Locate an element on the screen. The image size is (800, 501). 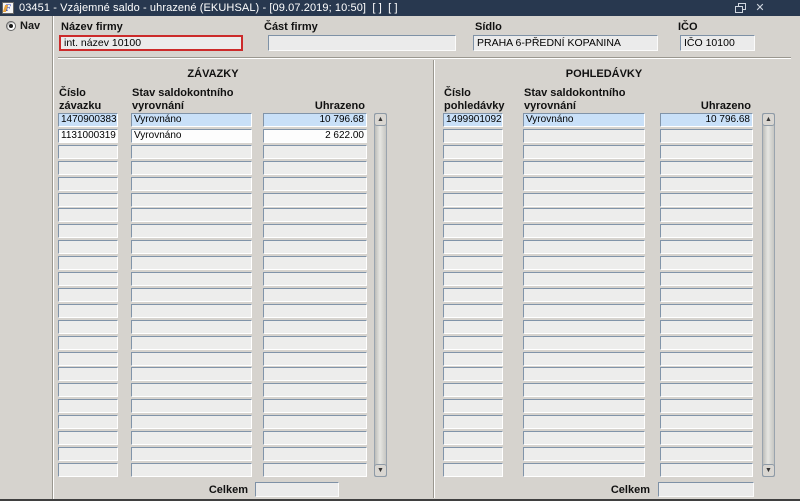
pohledavky-cell-stav: Vyrovnáno is located at coordinates (584, 120).